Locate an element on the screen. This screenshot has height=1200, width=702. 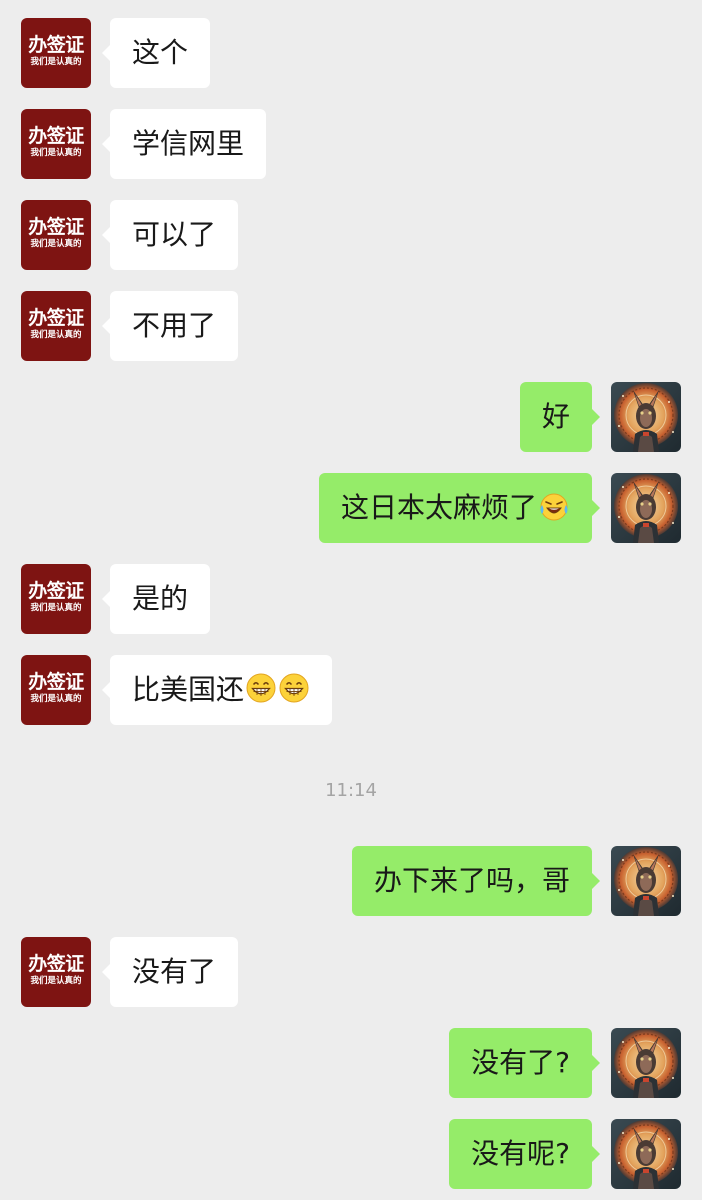
incoming-message-bubble: 这个 is located at coordinates (156, 53).